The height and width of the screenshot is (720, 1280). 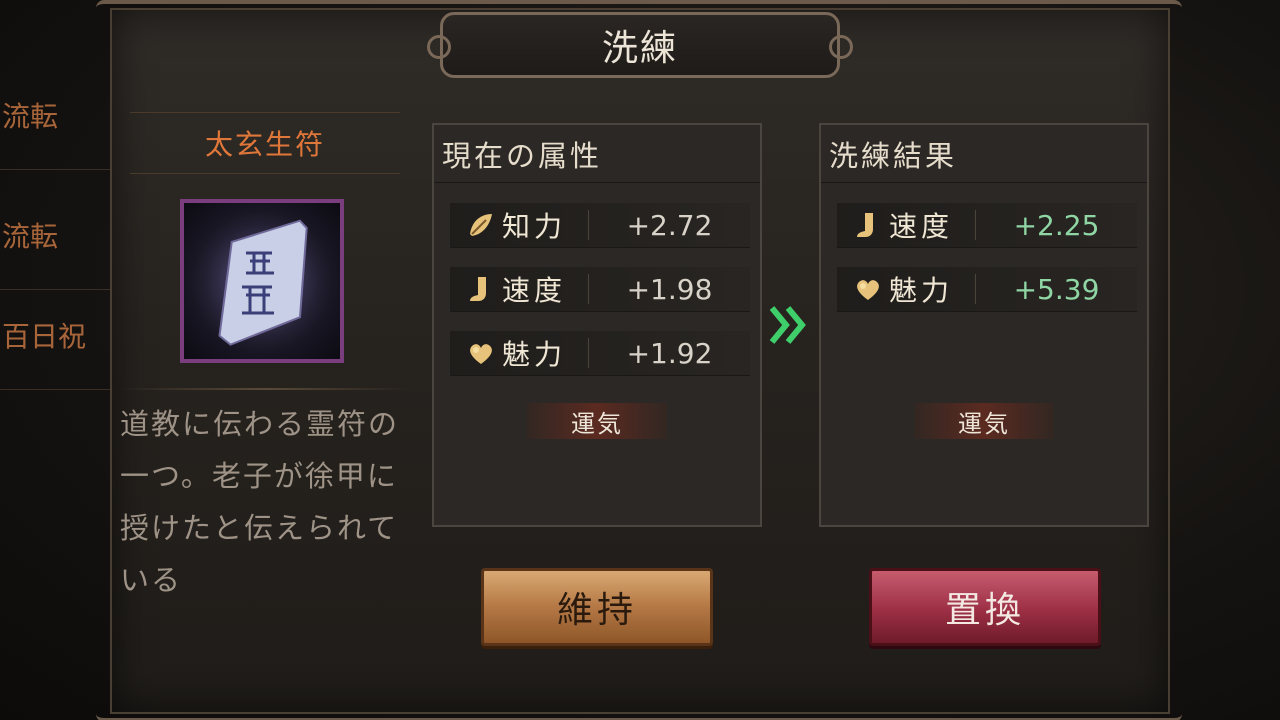 What do you see at coordinates (597, 607) in the screenshot?
I see `keep-button: 維持` at bounding box center [597, 607].